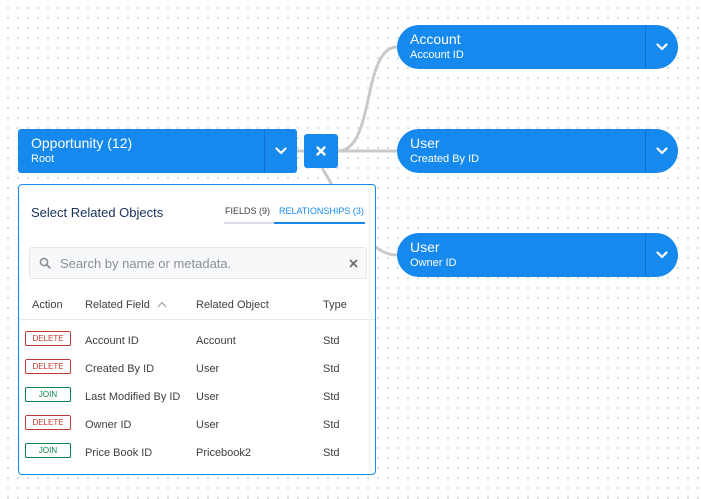 The height and width of the screenshot is (499, 701). Describe the element at coordinates (335, 305) in the screenshot. I see `column-header-type: Type` at that location.